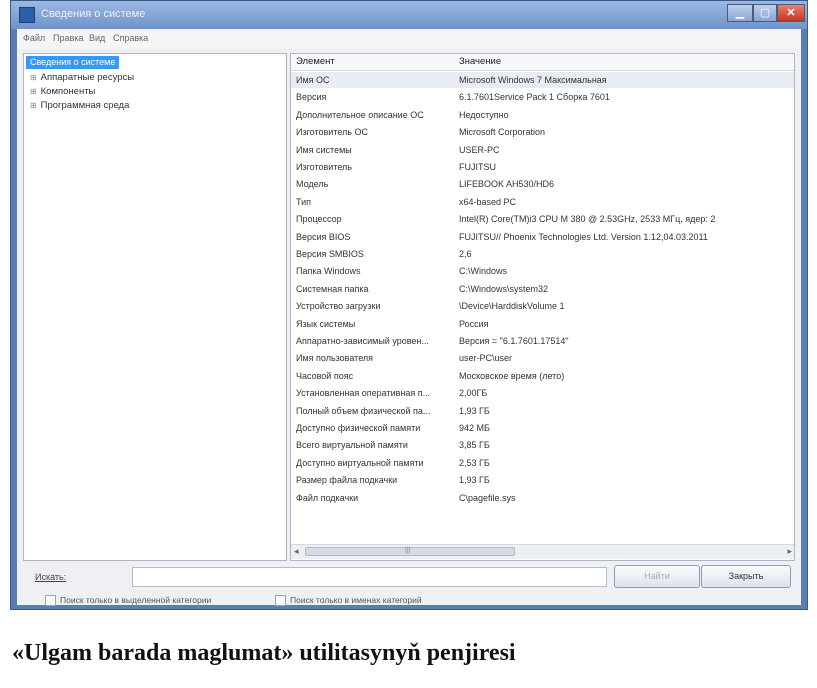 The image size is (817, 688). Describe the element at coordinates (486, 358) in the screenshot. I see `cell-value: user-PC\user` at that location.